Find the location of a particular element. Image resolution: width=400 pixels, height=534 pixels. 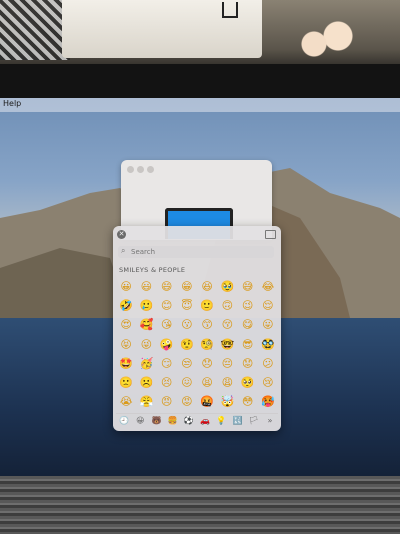

category-tabs: 🕘 😀 🐻 🍔 ⚽ 🚗 💡 🔣 🏳 » is located at coordinates (197, 420).